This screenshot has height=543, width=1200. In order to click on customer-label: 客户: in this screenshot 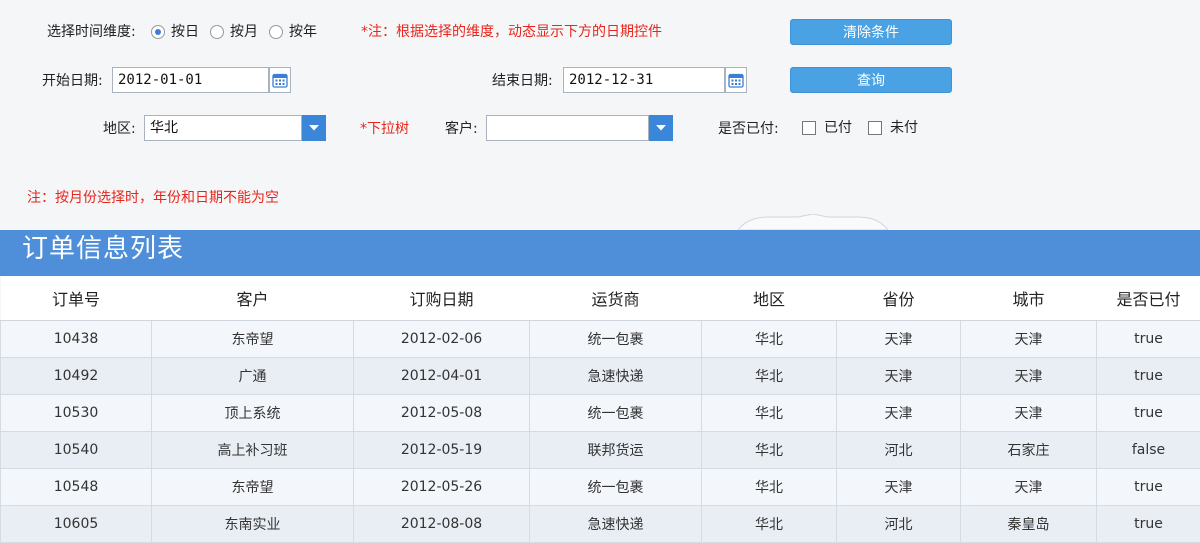, I will do `click(461, 129)`.